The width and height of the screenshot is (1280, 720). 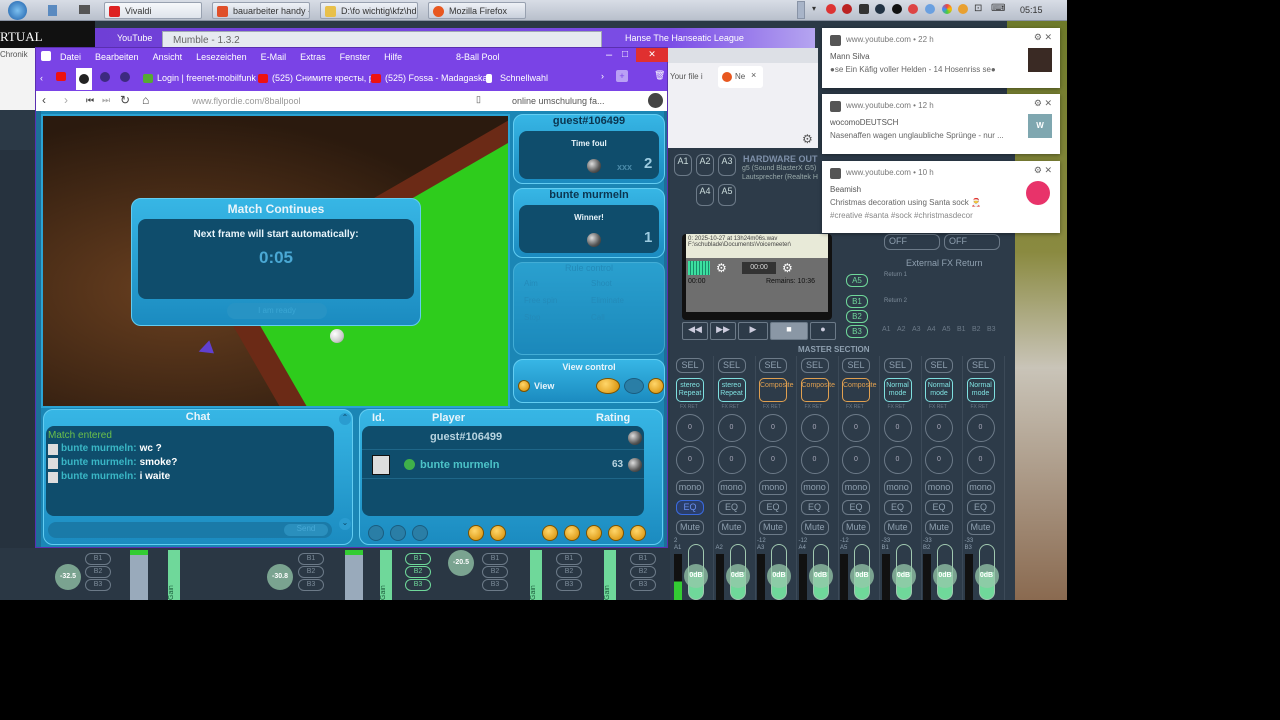 I want to click on tab-scroll-right: ›, so click(x=602, y=76).